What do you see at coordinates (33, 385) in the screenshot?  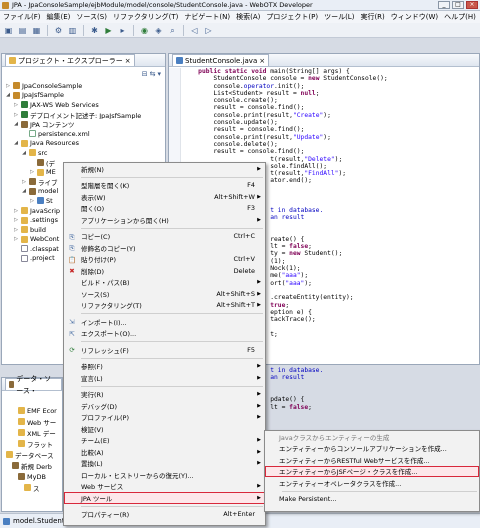 I see `tab-data-source: データ・ソース・` at bounding box center [33, 385].